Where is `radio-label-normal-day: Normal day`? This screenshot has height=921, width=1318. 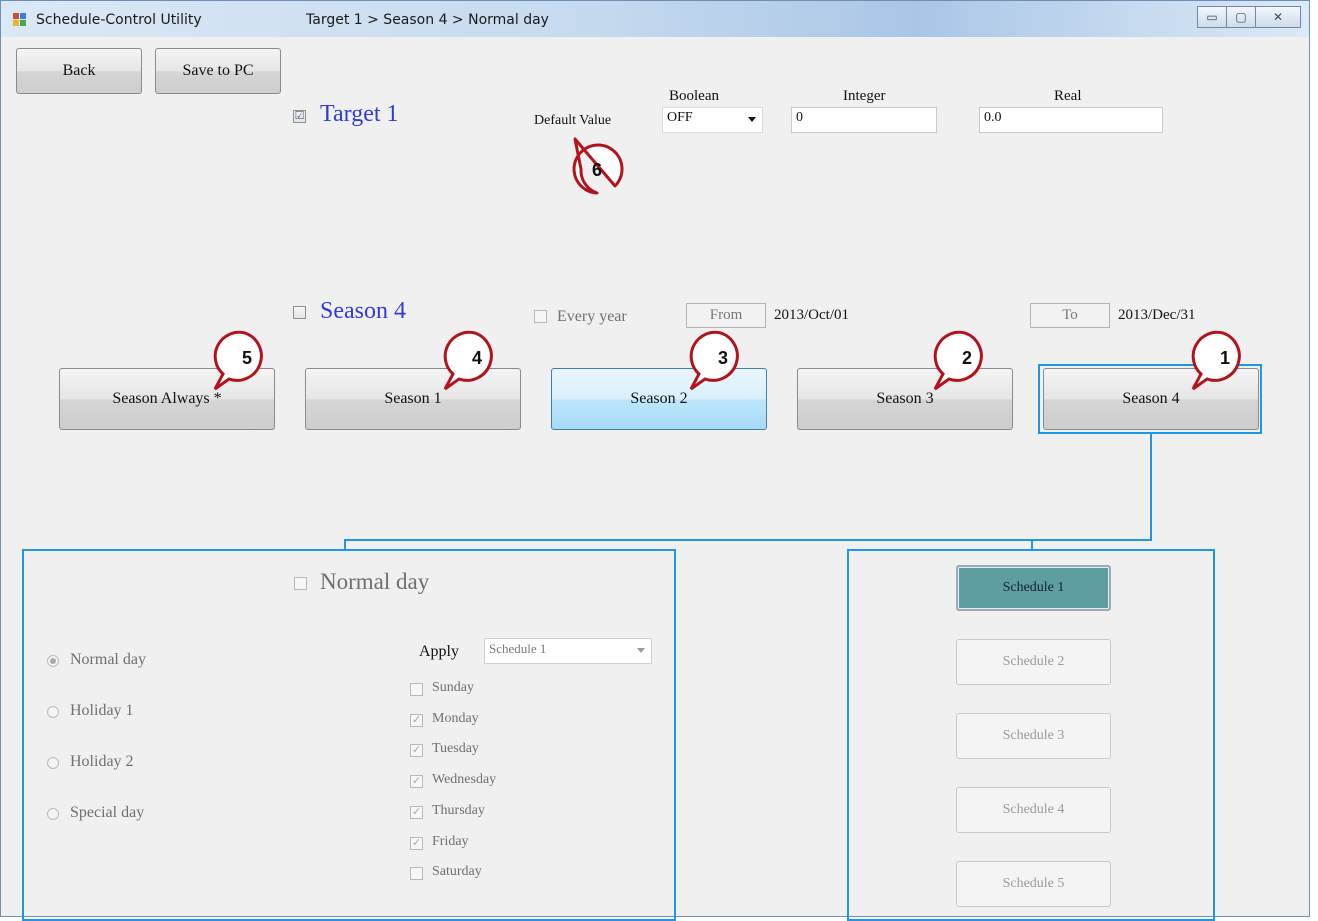 radio-label-normal-day: Normal day is located at coordinates (108, 659).